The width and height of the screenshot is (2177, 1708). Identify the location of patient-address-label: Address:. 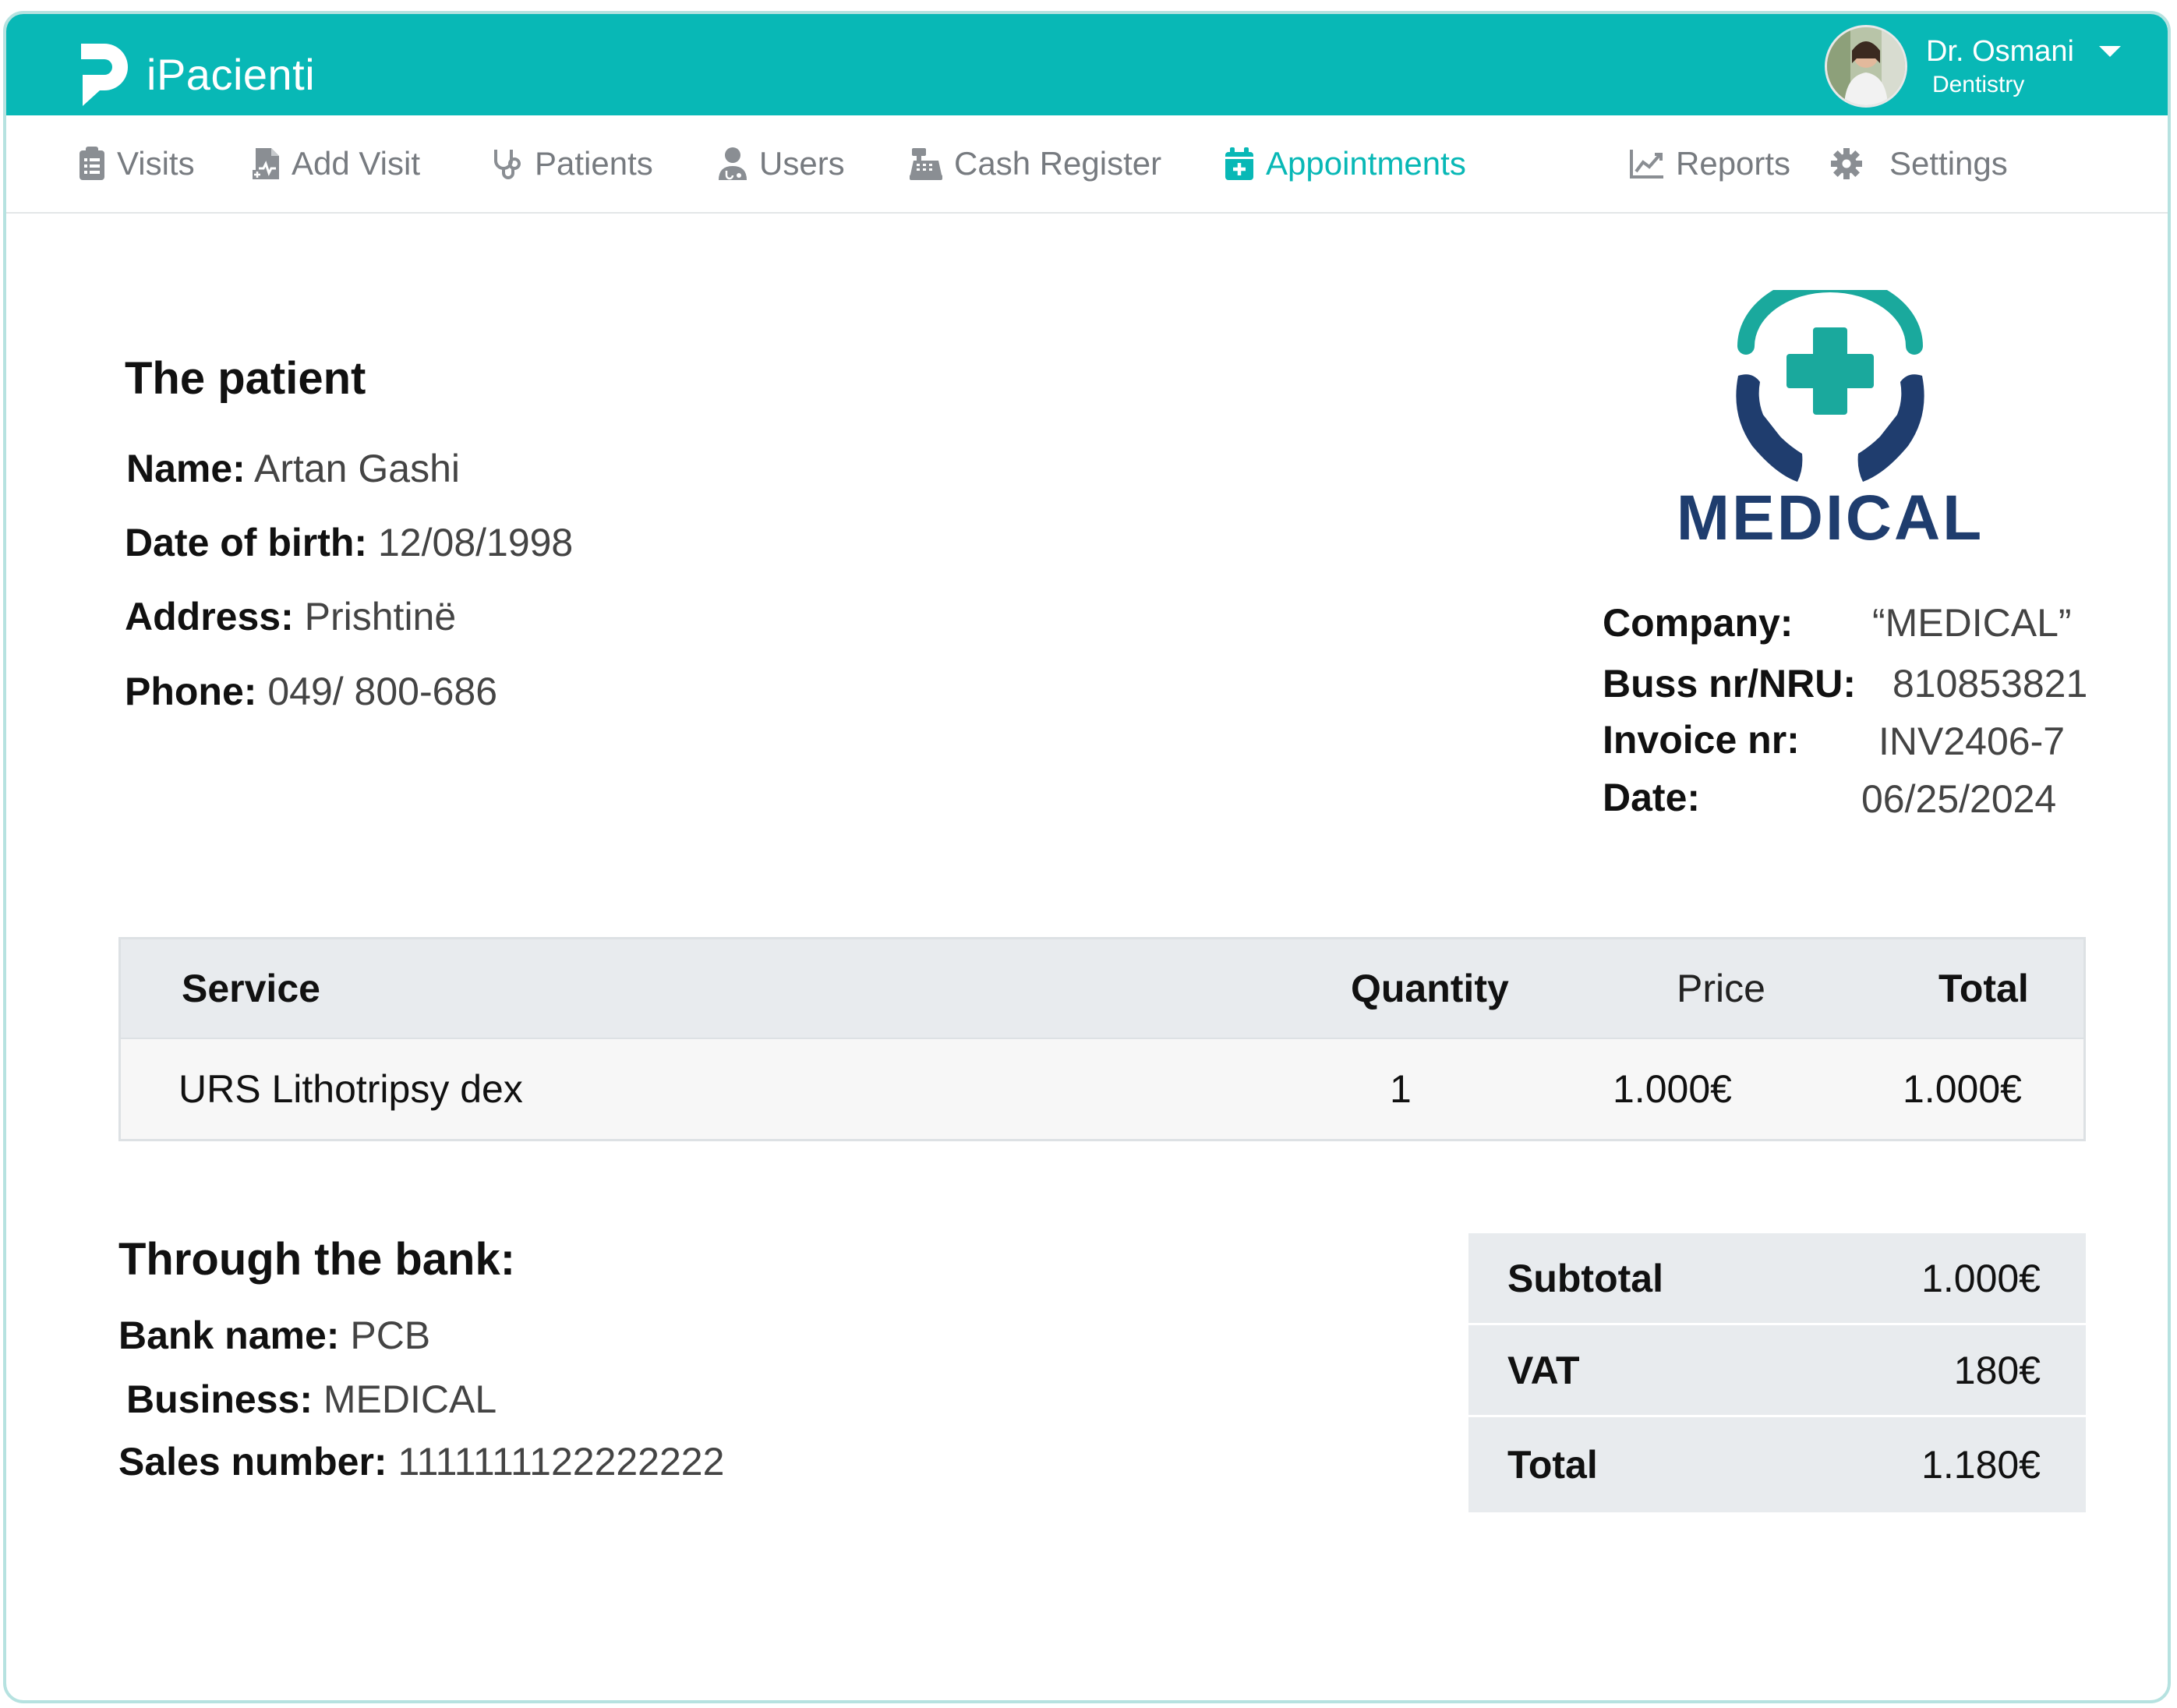
(210, 616).